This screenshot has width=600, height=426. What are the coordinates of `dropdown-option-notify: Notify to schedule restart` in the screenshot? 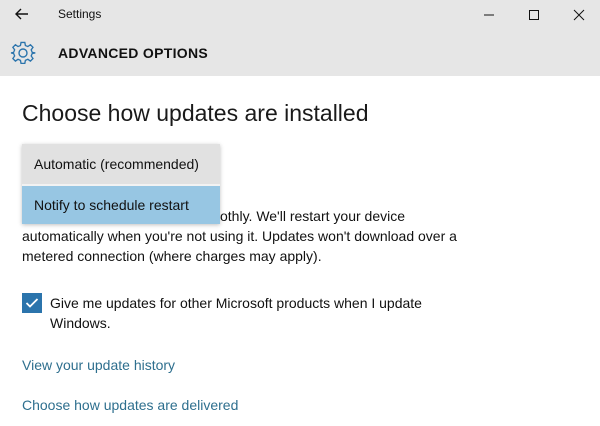 It's located at (121, 205).